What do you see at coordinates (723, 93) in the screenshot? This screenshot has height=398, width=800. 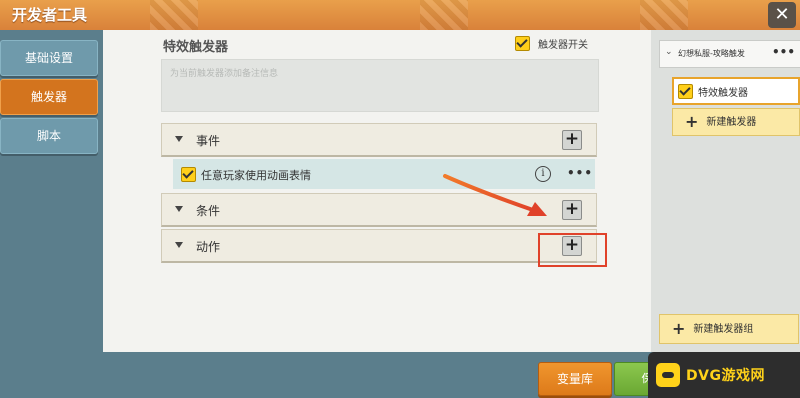 I see `trigger-list-item-label: 特效触发器` at bounding box center [723, 93].